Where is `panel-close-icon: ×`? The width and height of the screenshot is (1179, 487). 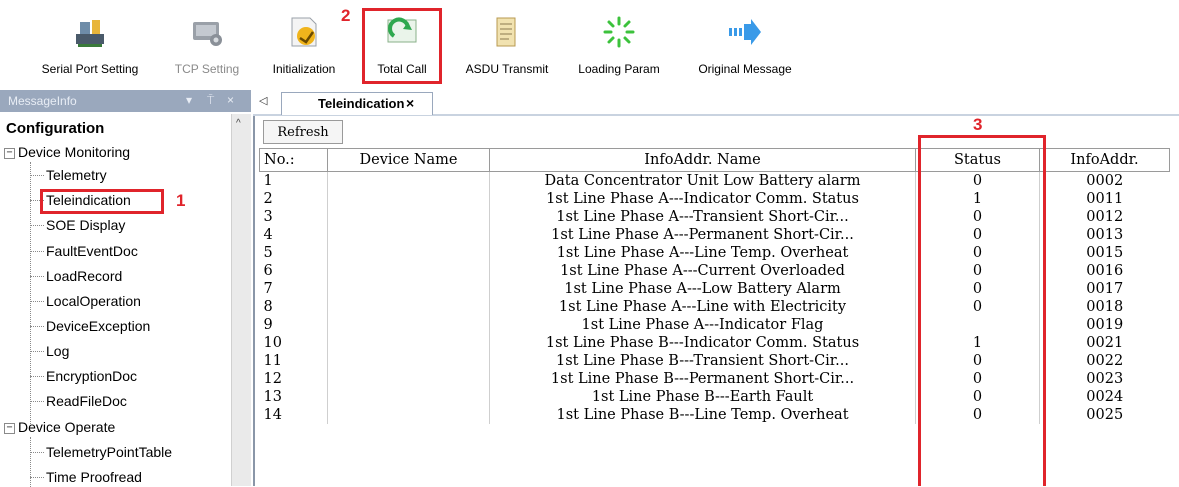 panel-close-icon: × is located at coordinates (230, 100).